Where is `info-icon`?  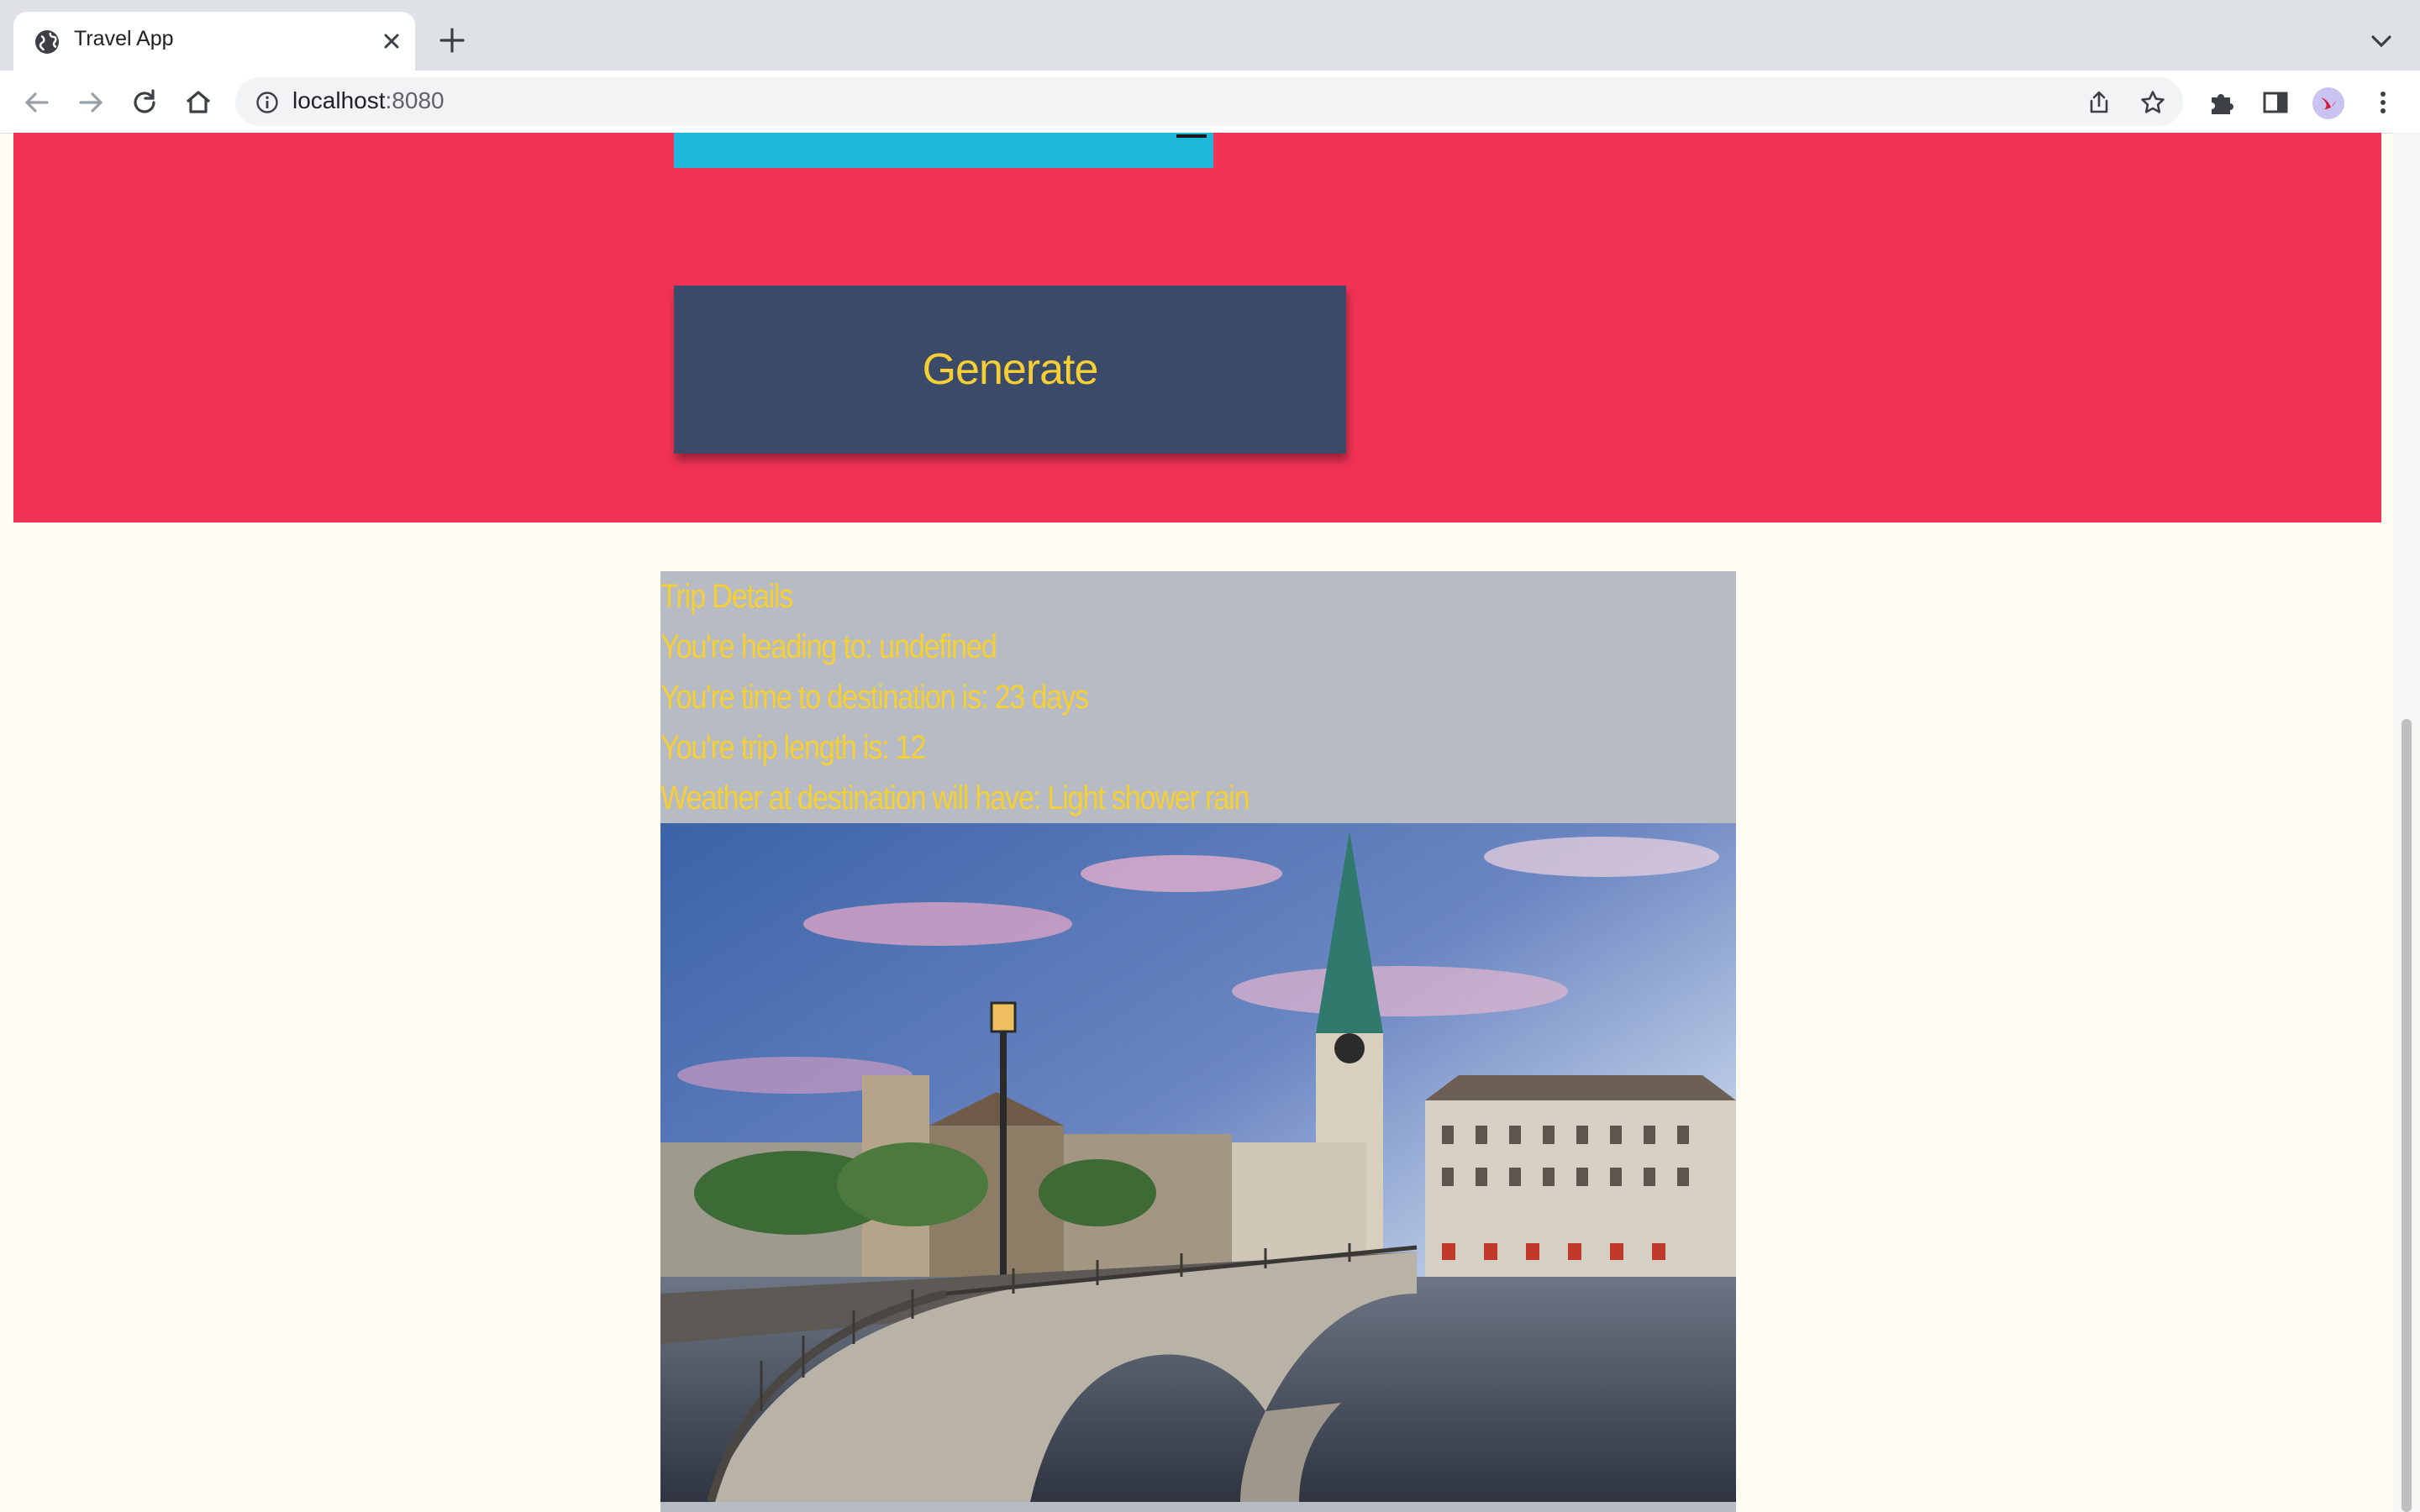
info-icon is located at coordinates (267, 102).